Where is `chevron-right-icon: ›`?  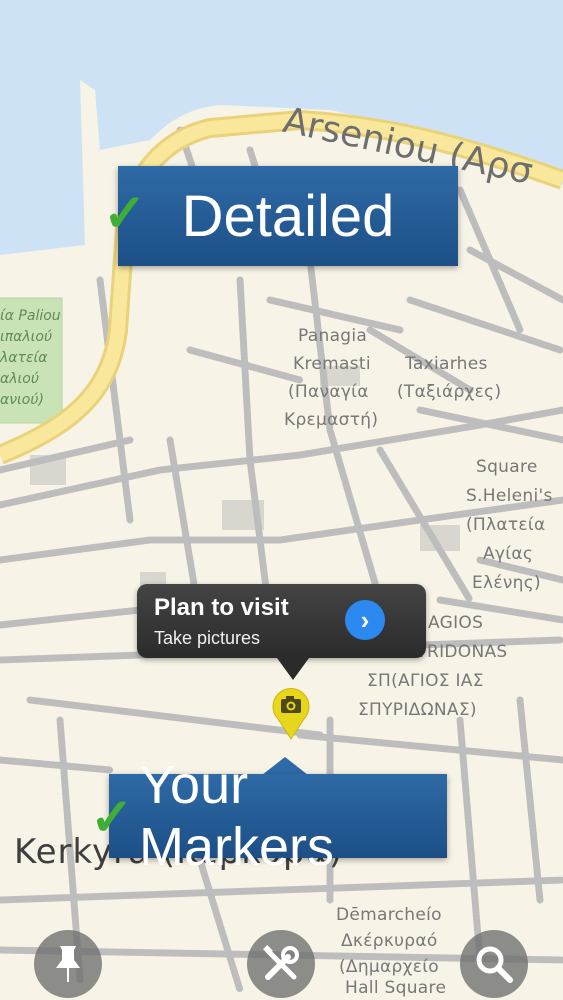
chevron-right-icon: › is located at coordinates (365, 619).